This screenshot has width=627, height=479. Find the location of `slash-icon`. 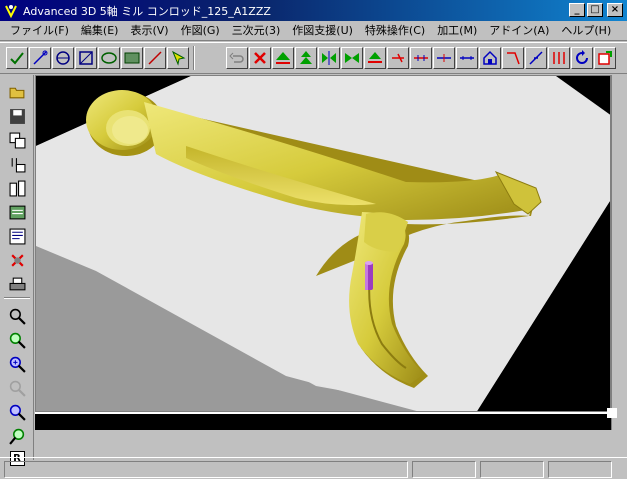

slash-icon is located at coordinates (536, 58).